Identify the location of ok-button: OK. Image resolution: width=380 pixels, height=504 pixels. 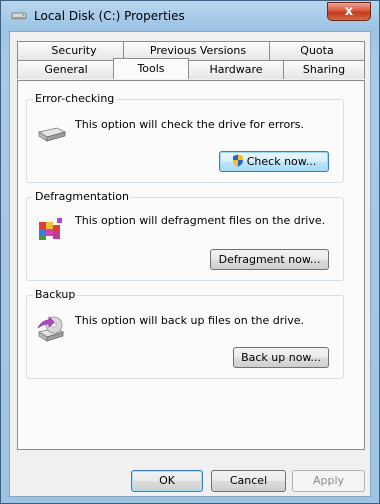
(167, 481).